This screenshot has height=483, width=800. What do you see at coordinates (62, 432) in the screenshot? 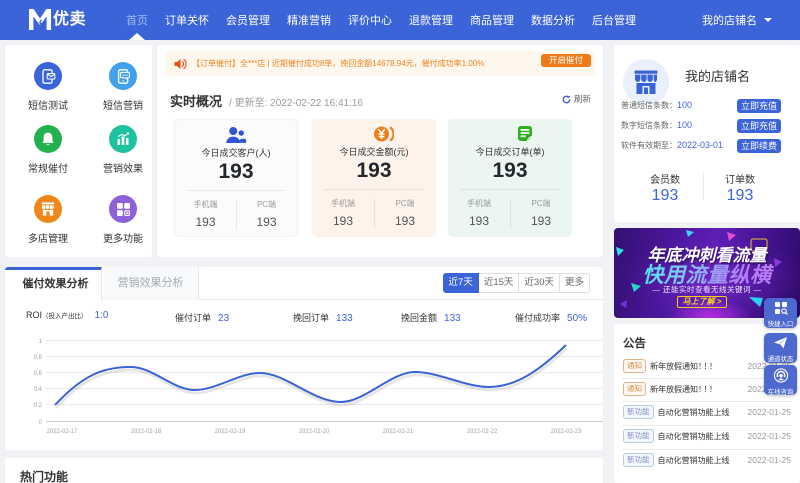
I see `svg-text: 2022-02-17` at bounding box center [62, 432].